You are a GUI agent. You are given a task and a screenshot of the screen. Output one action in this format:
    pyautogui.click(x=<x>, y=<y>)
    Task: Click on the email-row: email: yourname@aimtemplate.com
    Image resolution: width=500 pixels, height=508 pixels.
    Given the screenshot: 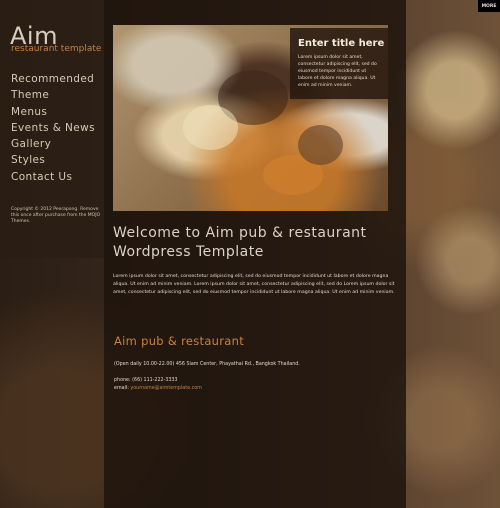 What is the action you would take?
    pyautogui.click(x=158, y=388)
    